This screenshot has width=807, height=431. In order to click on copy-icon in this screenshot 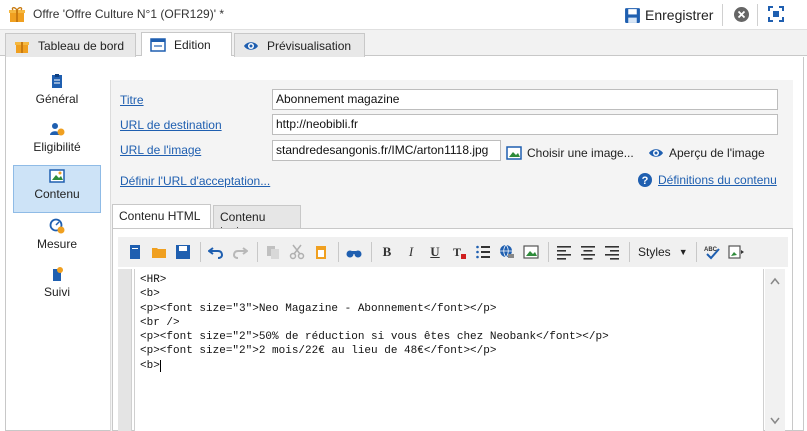, I will do `click(273, 252)`.